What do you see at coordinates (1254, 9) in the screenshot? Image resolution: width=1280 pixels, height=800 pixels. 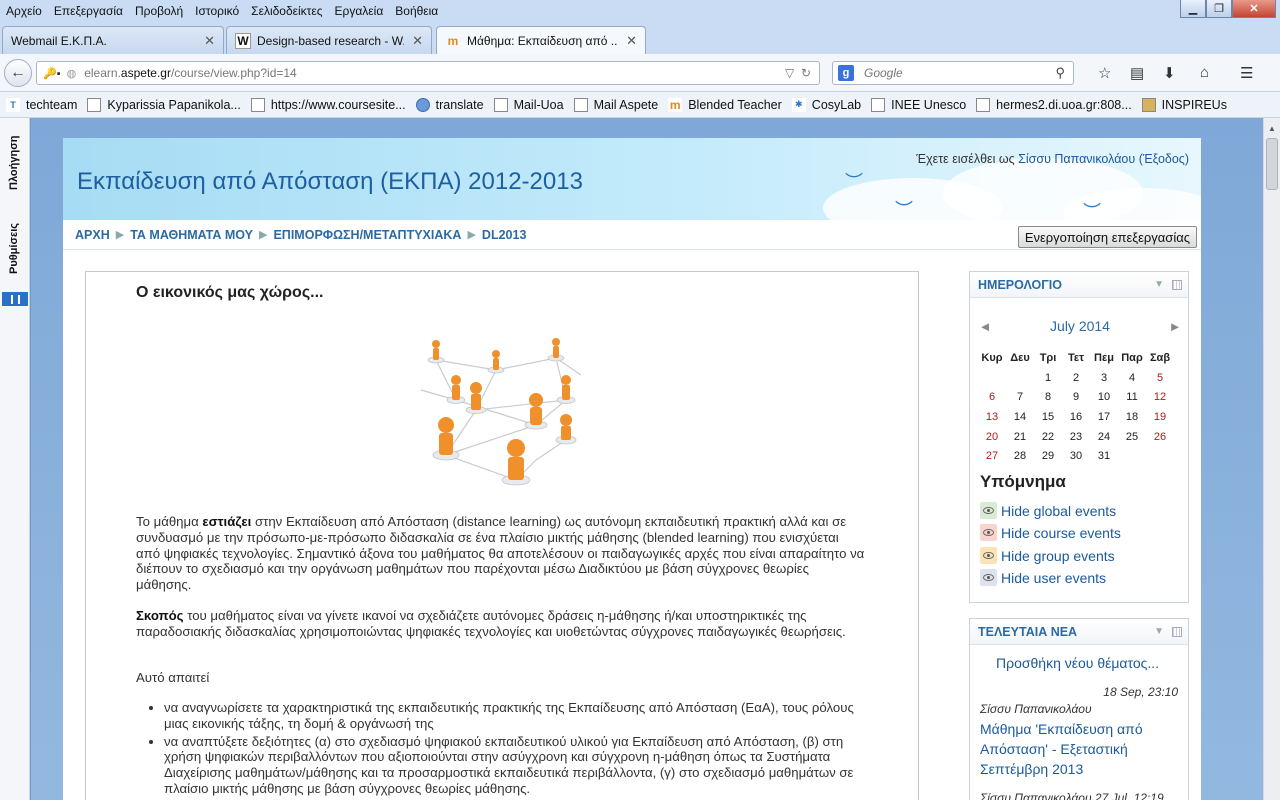 I see `close-window-icon: ✕` at bounding box center [1254, 9].